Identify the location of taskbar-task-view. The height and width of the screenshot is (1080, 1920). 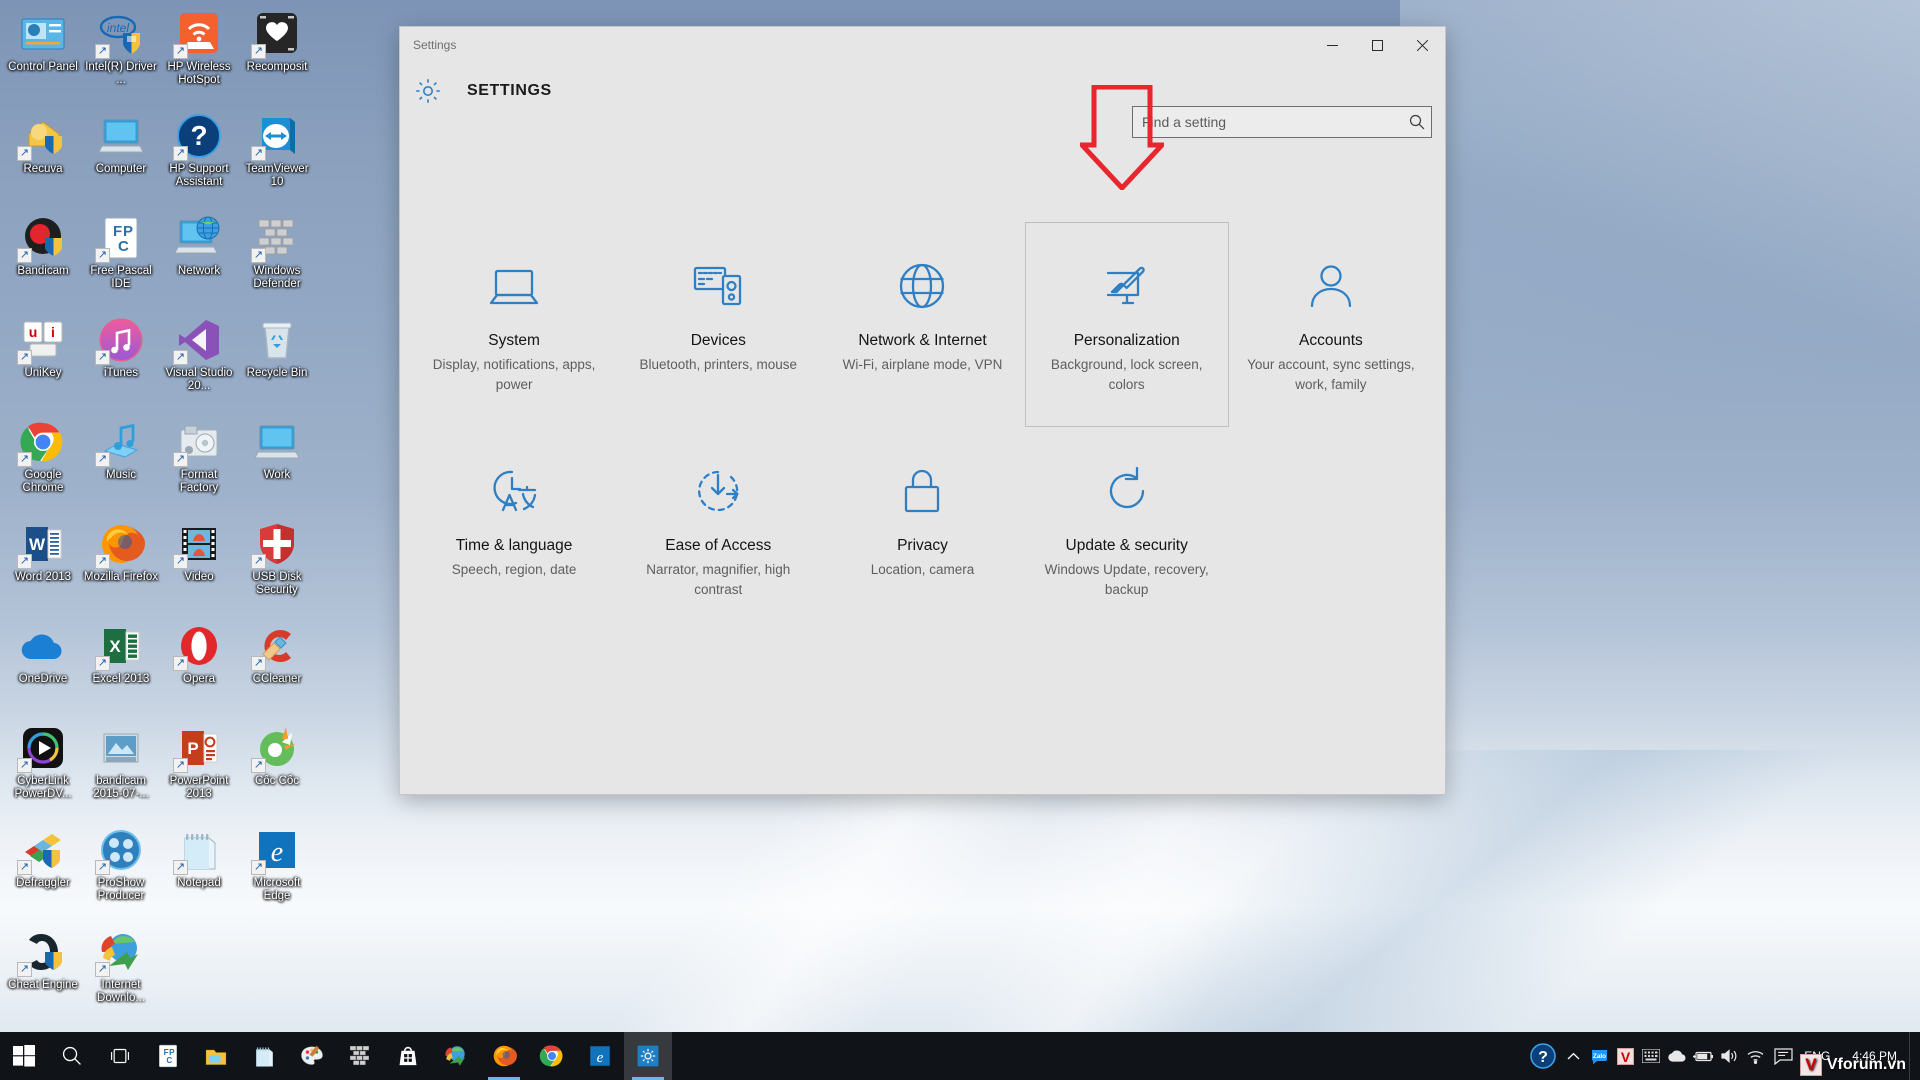
(120, 1056).